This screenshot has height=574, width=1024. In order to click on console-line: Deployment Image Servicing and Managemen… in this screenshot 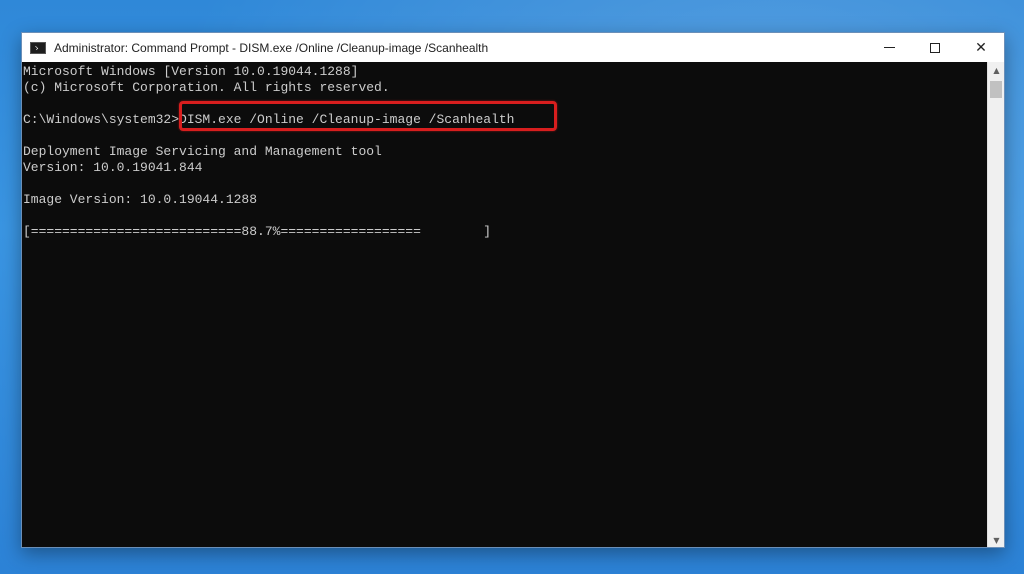, I will do `click(202, 151)`.